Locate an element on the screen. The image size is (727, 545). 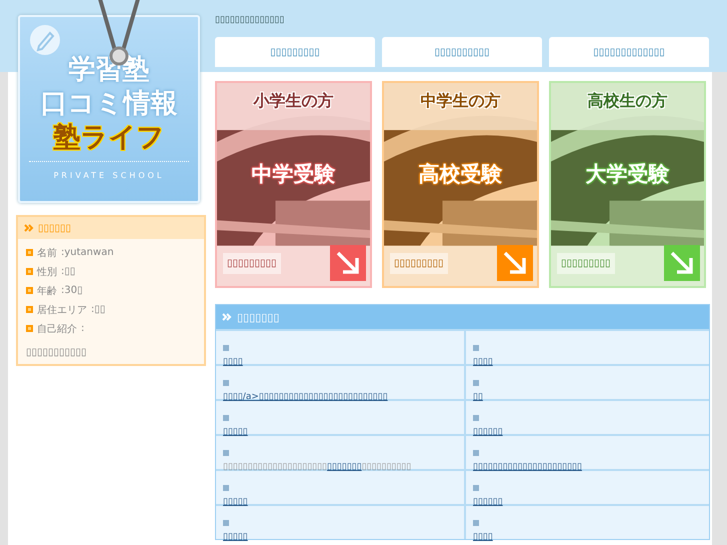
text-link: ▯▯ is located at coordinates (478, 397).